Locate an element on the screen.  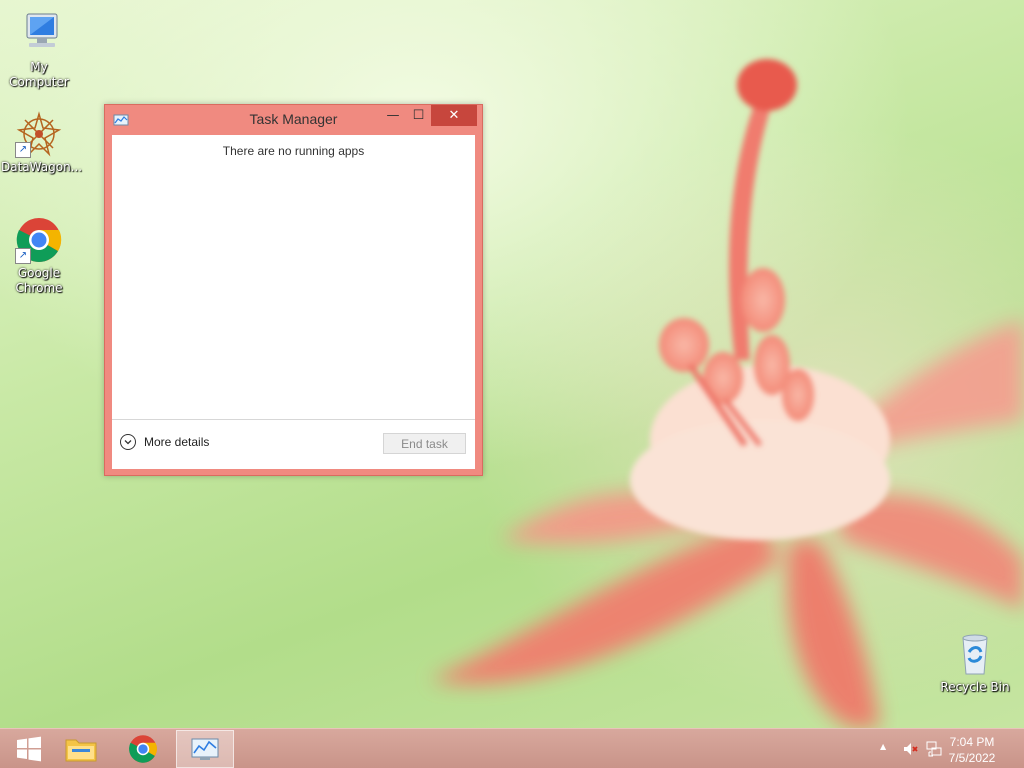
start-button is located at coordinates (29, 749).